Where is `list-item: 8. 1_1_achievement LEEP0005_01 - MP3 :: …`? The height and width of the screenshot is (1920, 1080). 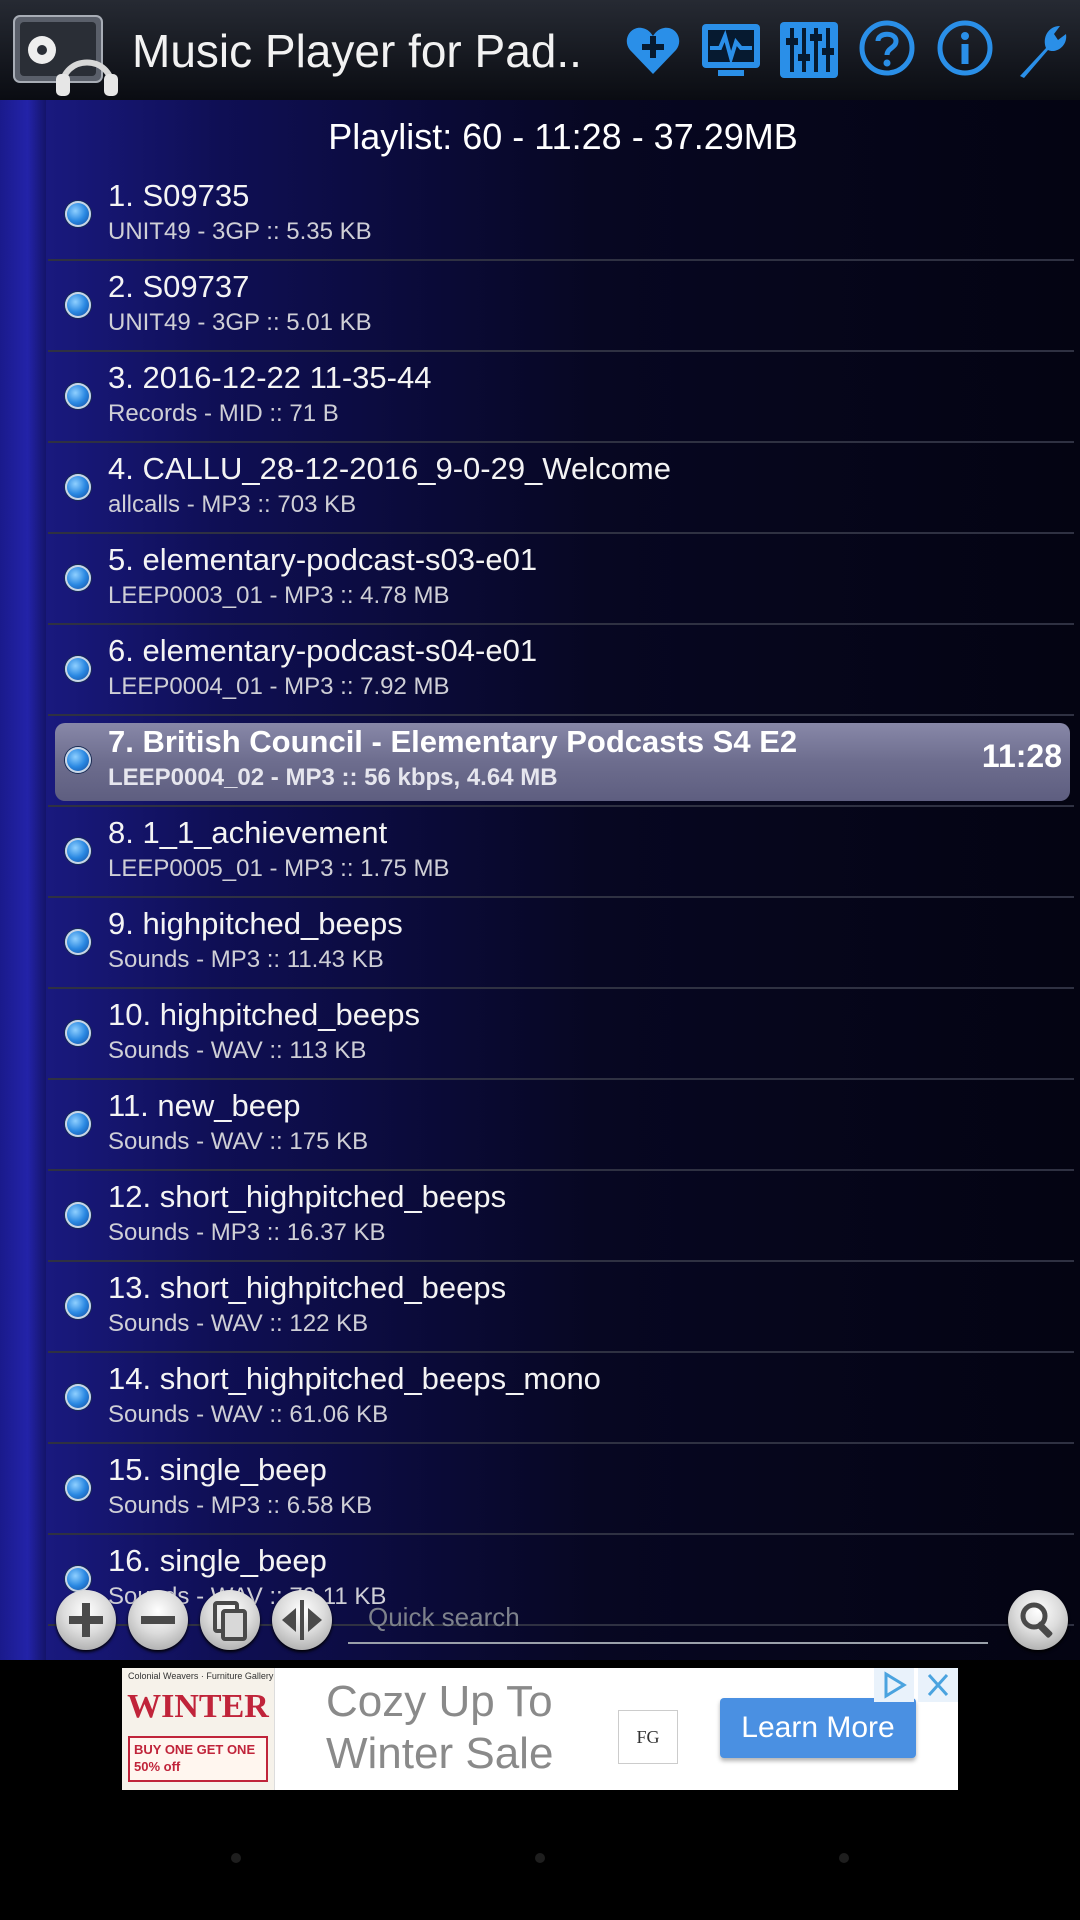
list-item: 8. 1_1_achievement LEEP0005_01 - MP3 :: … is located at coordinates (561, 852).